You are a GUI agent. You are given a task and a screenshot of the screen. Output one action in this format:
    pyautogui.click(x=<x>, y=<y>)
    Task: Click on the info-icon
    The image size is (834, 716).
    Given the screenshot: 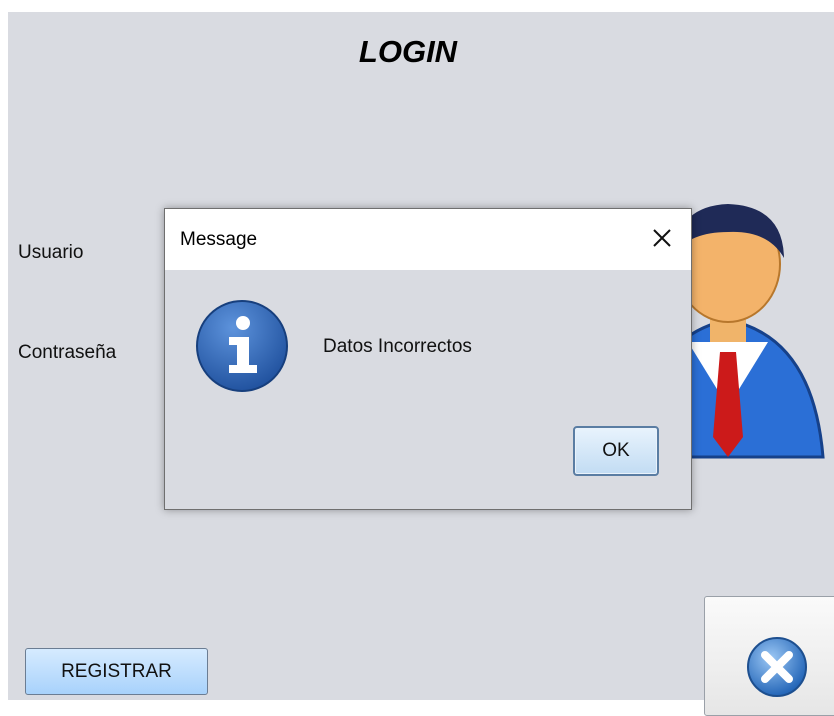 What is the action you would take?
    pyautogui.click(x=242, y=346)
    